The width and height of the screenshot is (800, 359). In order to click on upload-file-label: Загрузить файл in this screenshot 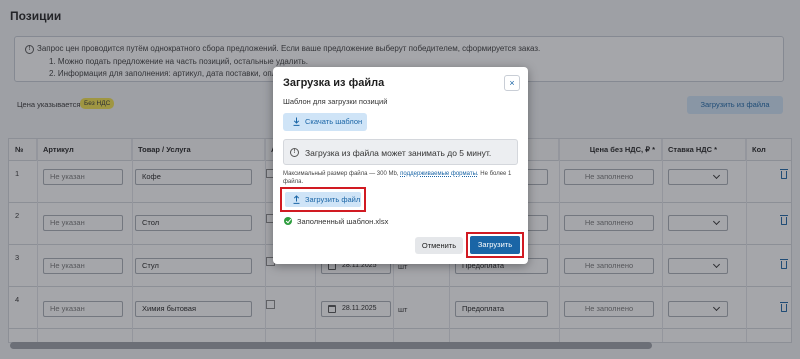, I will do `click(333, 199)`.